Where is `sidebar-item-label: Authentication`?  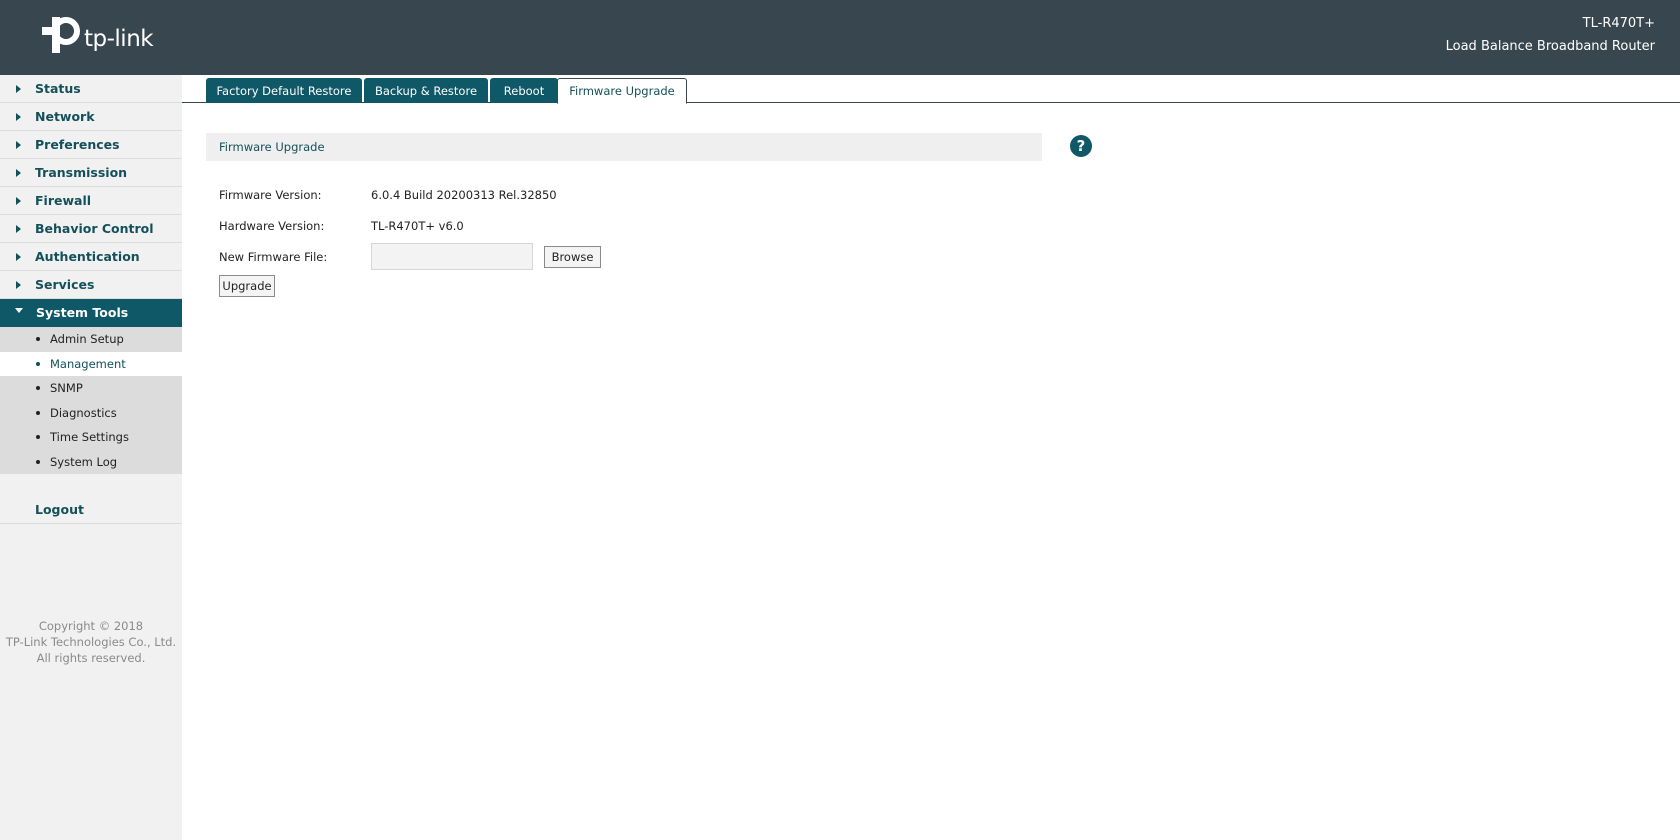 sidebar-item-label: Authentication is located at coordinates (87, 256).